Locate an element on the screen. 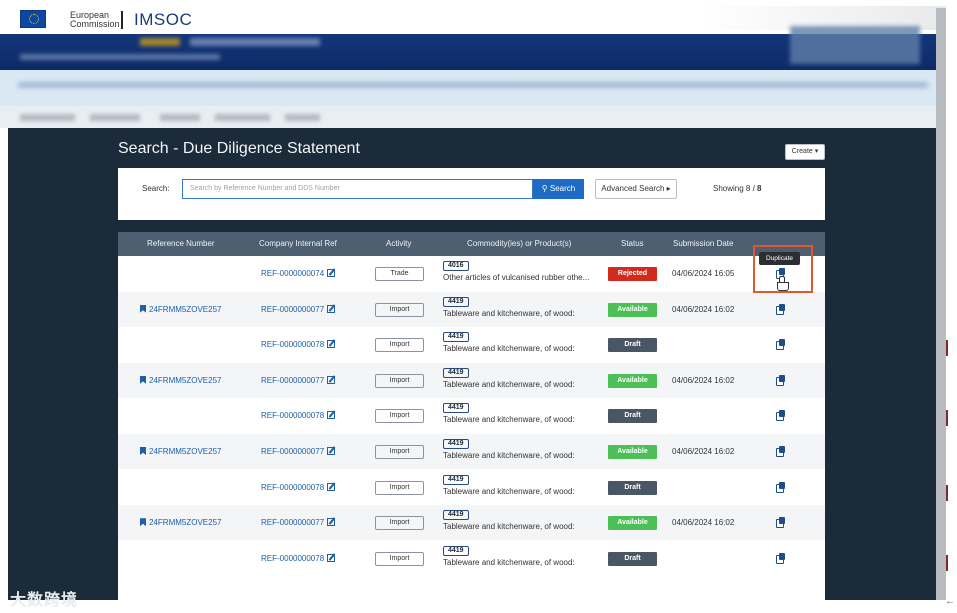 The image size is (957, 613). page-title: Search - Due Diligence Statement is located at coordinates (239, 148).